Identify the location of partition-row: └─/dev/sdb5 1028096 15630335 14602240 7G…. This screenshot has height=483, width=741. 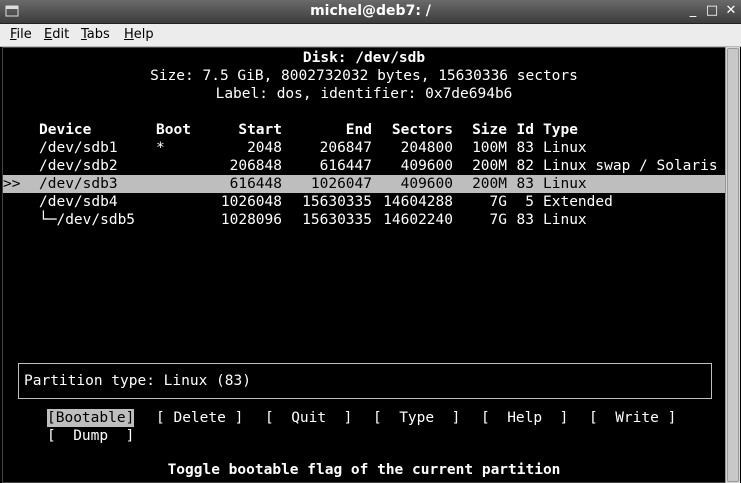
(364, 220).